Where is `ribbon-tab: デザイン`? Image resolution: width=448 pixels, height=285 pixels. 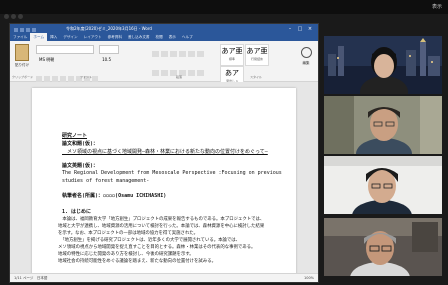 ribbon-tab: デザイン is located at coordinates (70, 37).